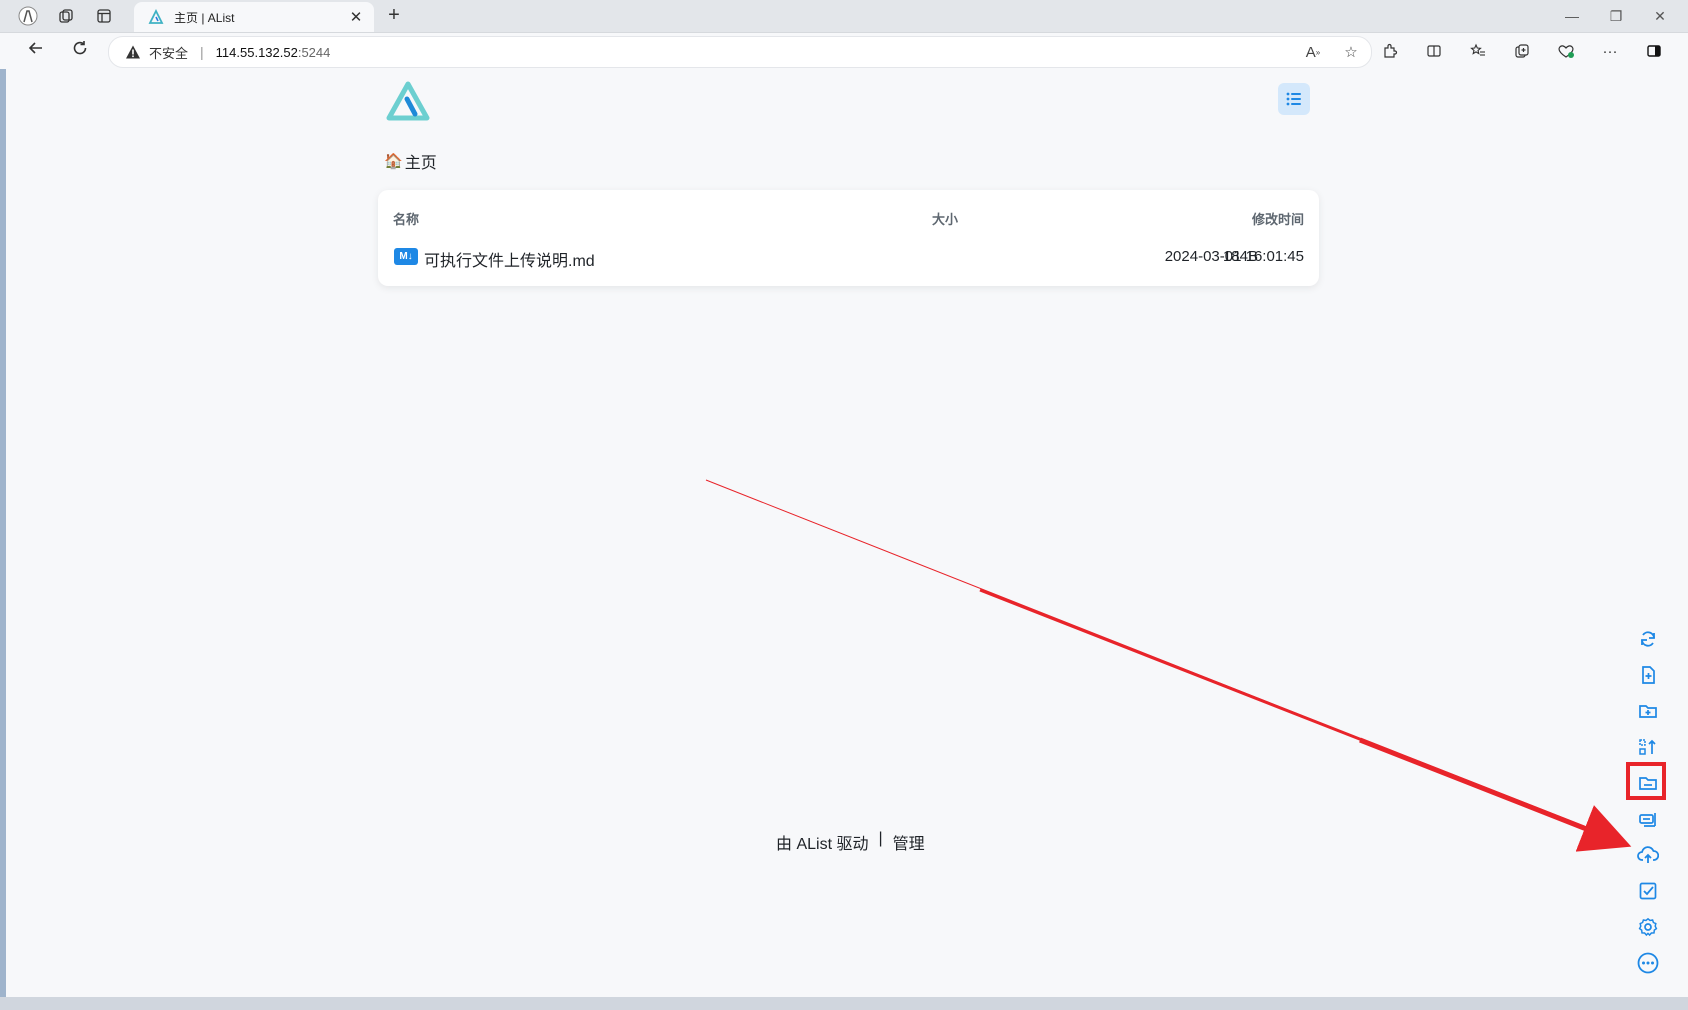 The image size is (1688, 1010). Describe the element at coordinates (945, 218) in the screenshot. I see `column-header-size: 大小` at that location.